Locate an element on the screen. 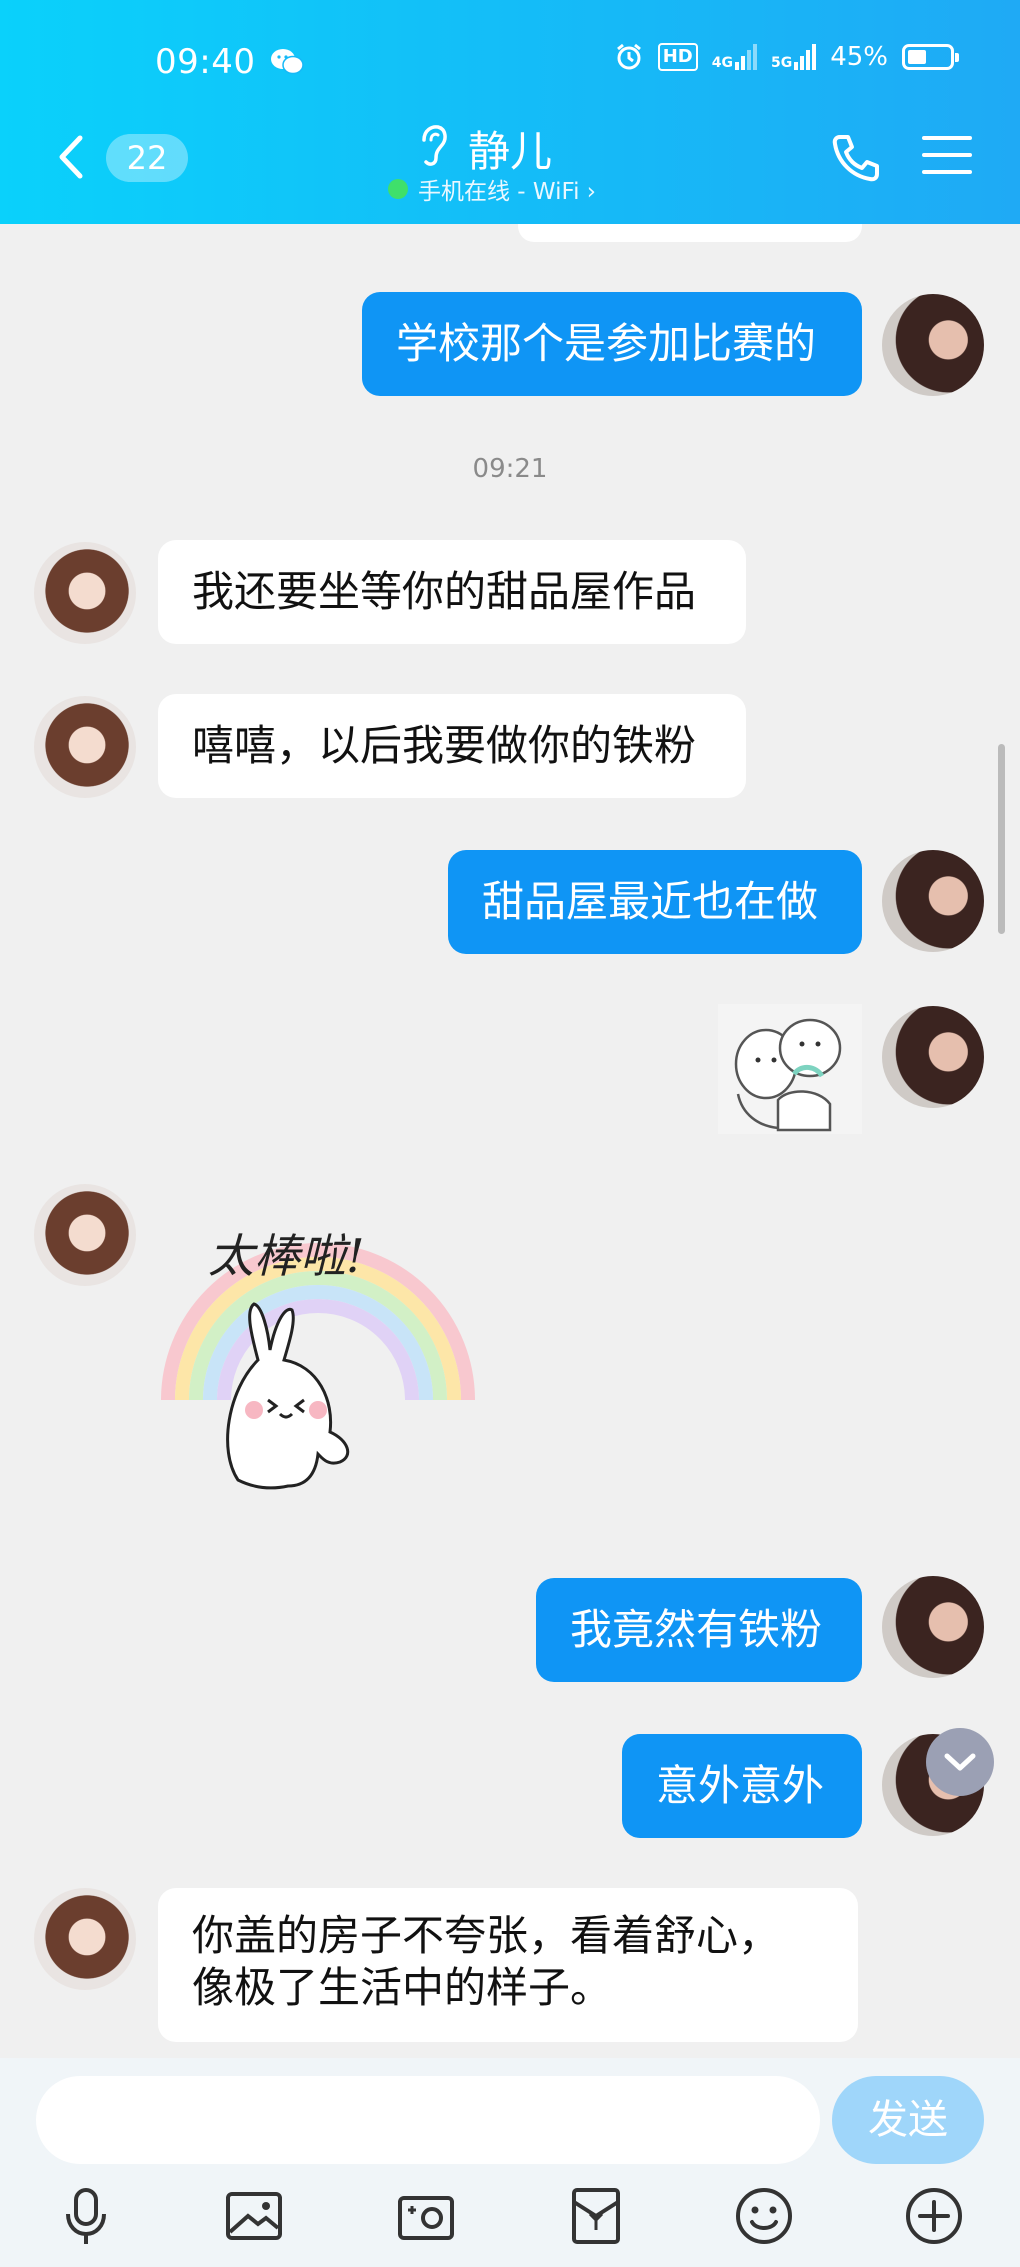 The height and width of the screenshot is (2267, 1020). menu-button is located at coordinates (947, 158).